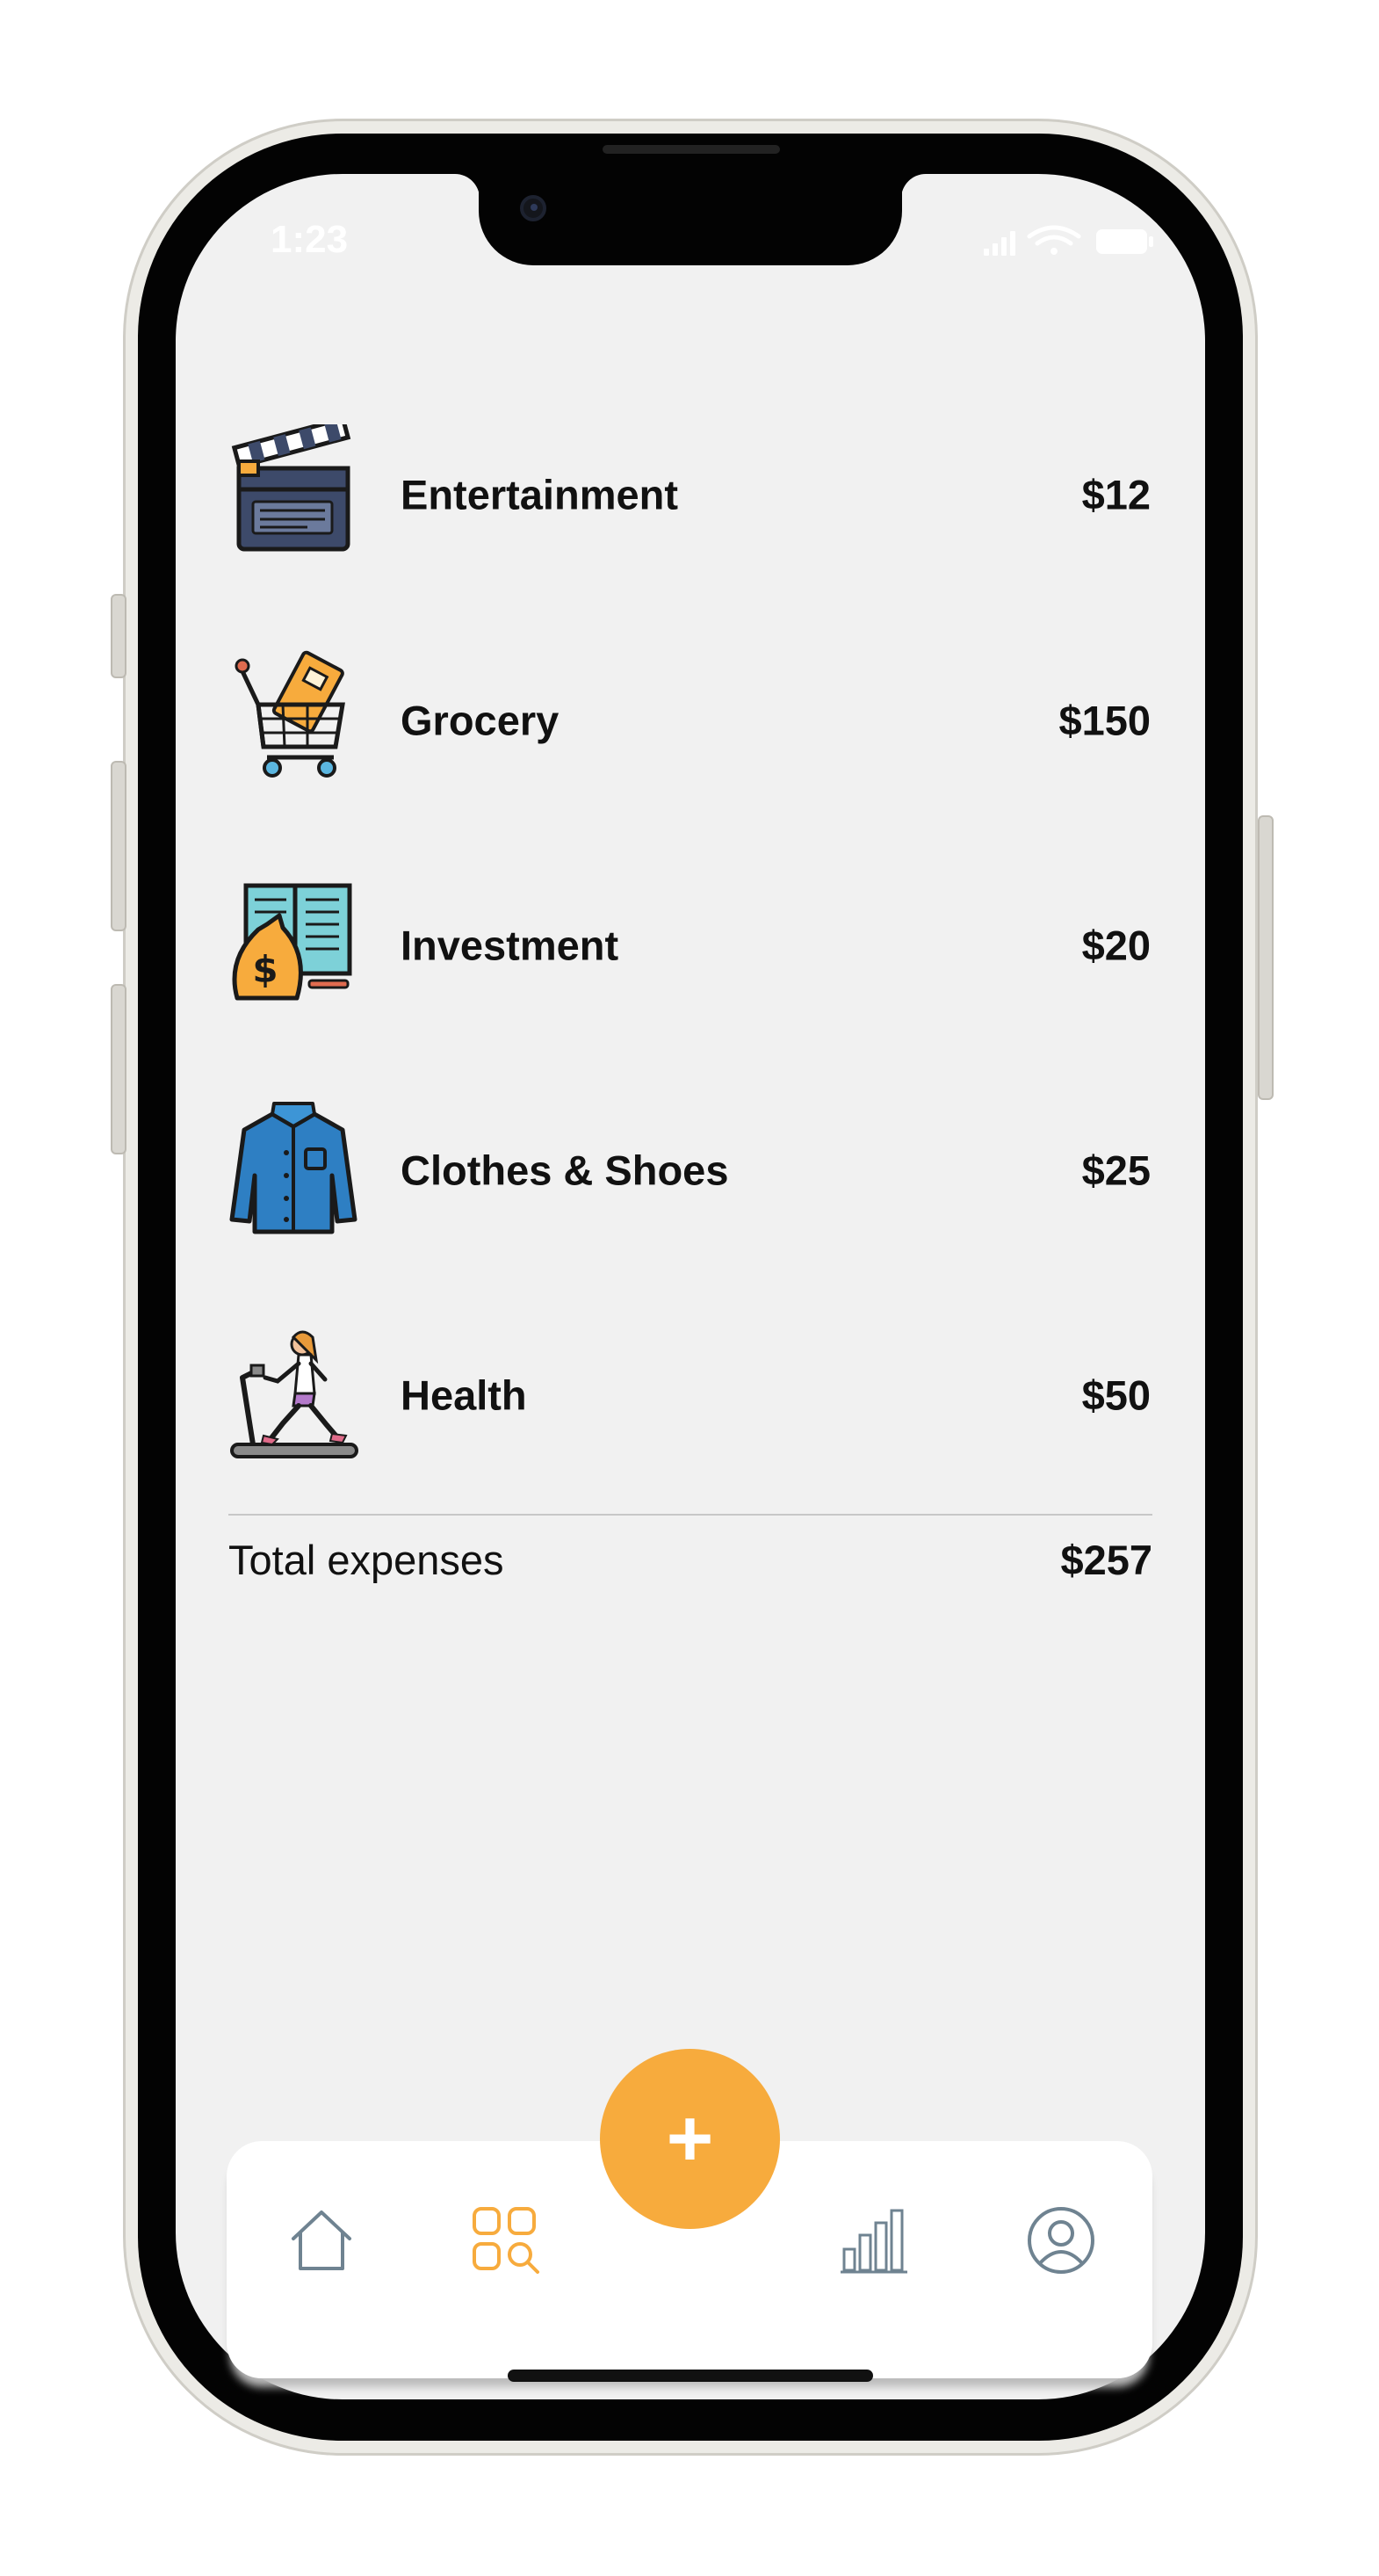 The height and width of the screenshot is (2576, 1379). What do you see at coordinates (690, 2139) in the screenshot?
I see `add-expense-button: +` at bounding box center [690, 2139].